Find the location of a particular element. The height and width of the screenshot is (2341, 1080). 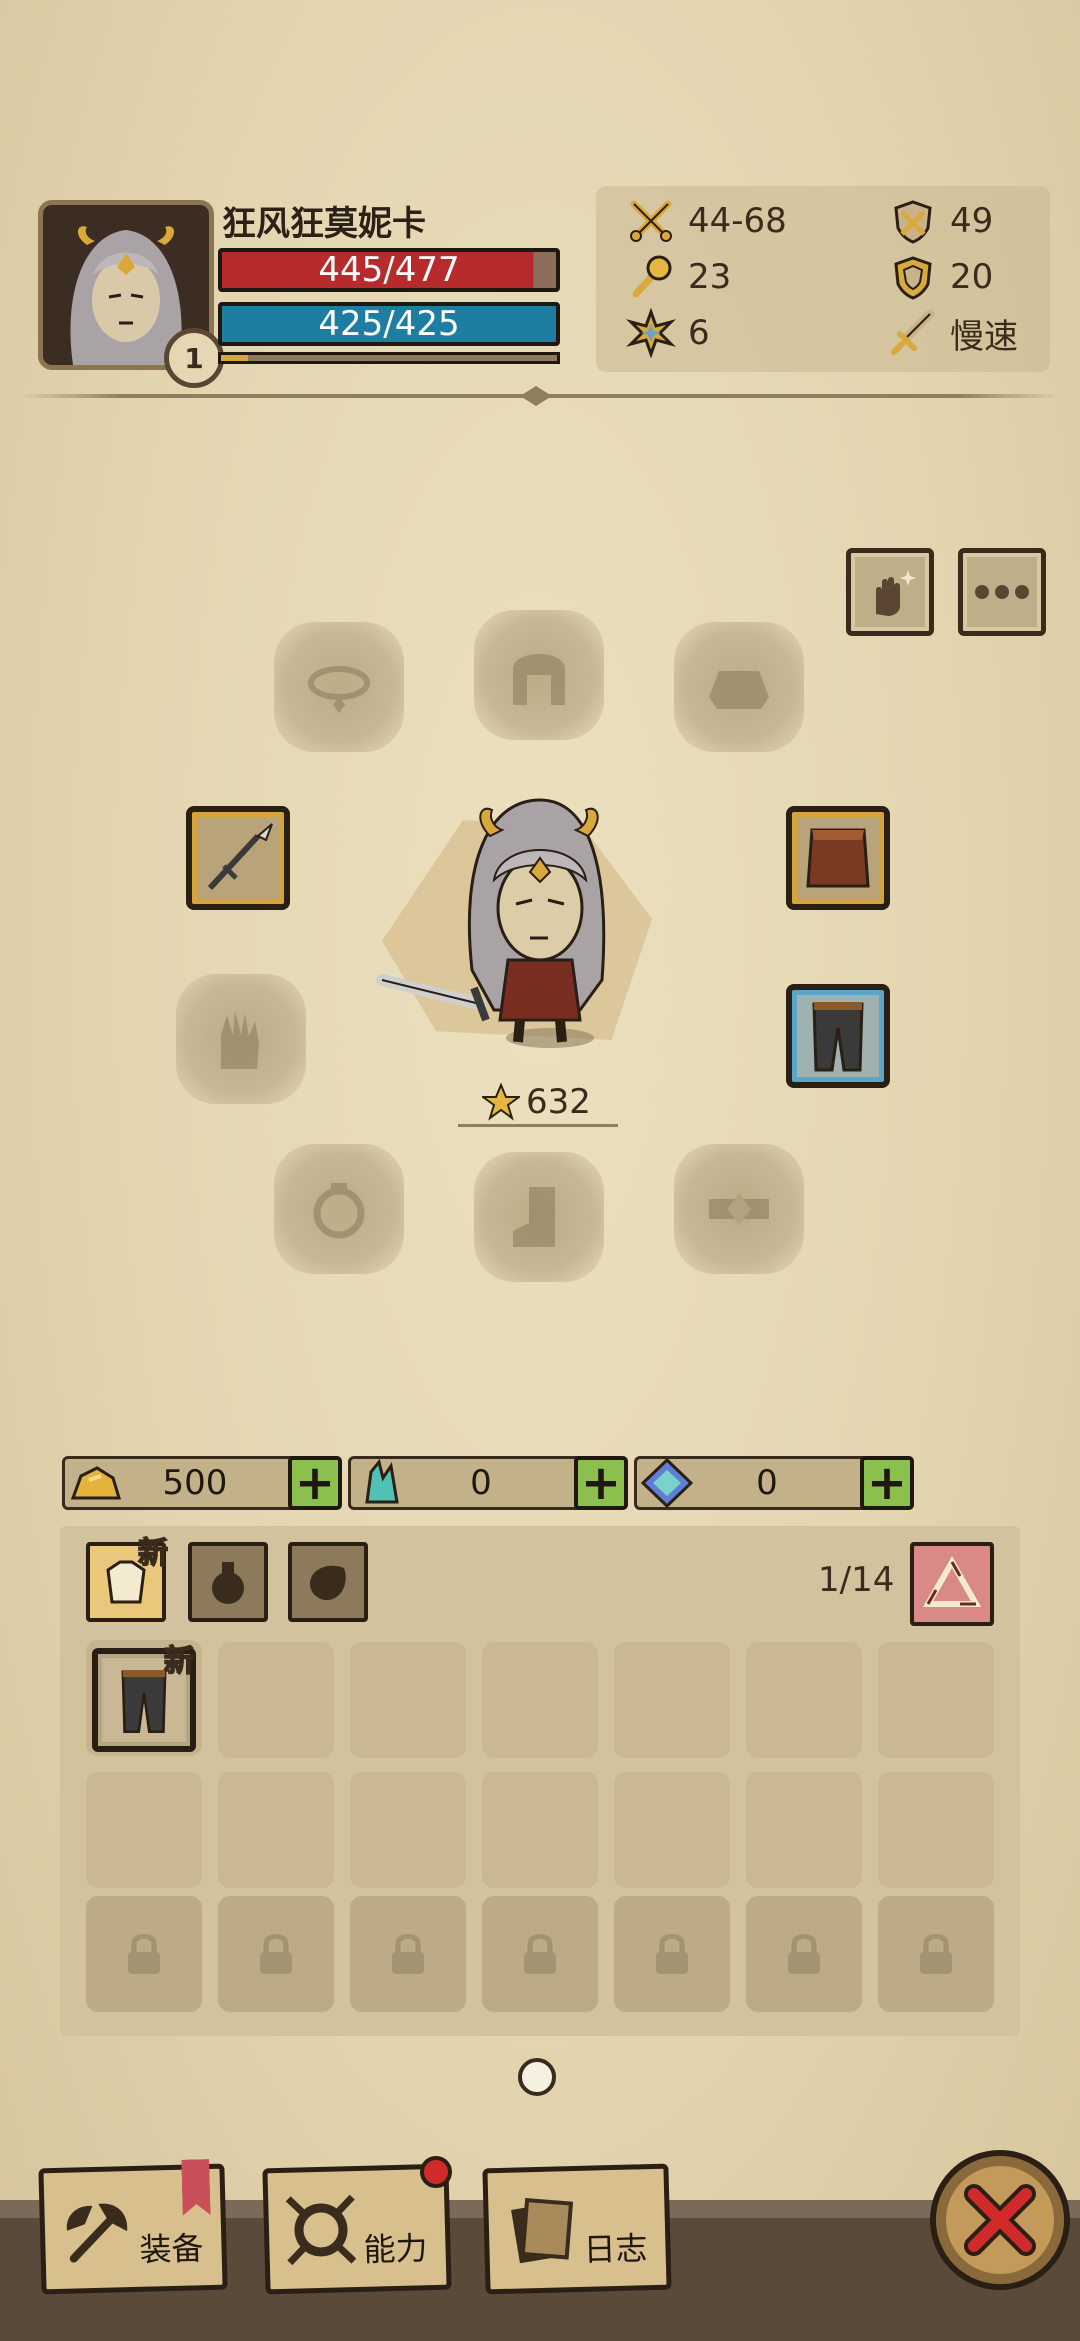

leather-armor-icon is located at coordinates (838, 858).